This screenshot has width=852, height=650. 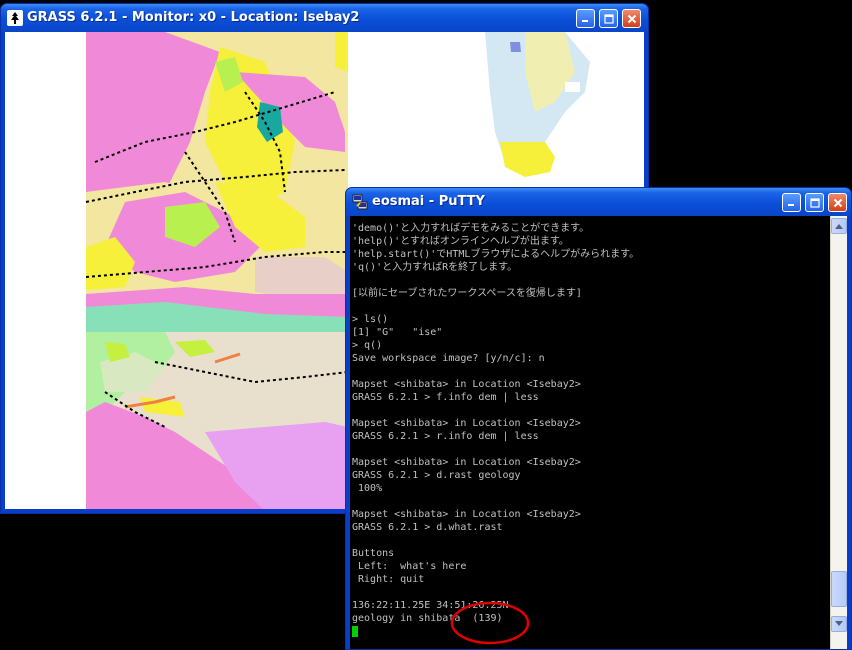 What do you see at coordinates (471, 228) in the screenshot?
I see `terminal-line: 'demo()'と入力すればデモをみることができます。` at bounding box center [471, 228].